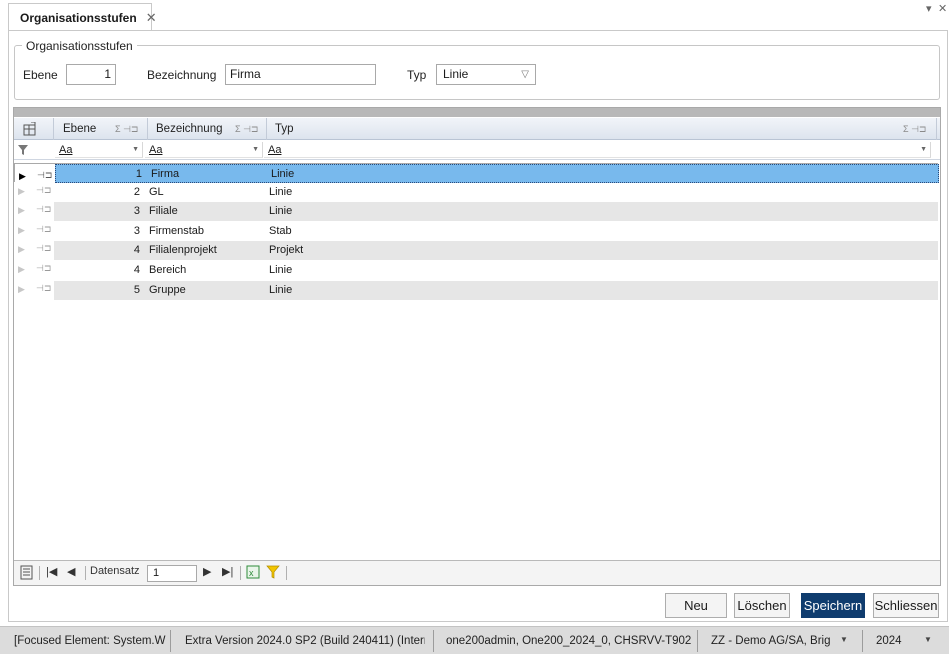 This screenshot has height=654, width=949. Describe the element at coordinates (942, 8) in the screenshot. I see `window-close-icon: ✕` at that location.